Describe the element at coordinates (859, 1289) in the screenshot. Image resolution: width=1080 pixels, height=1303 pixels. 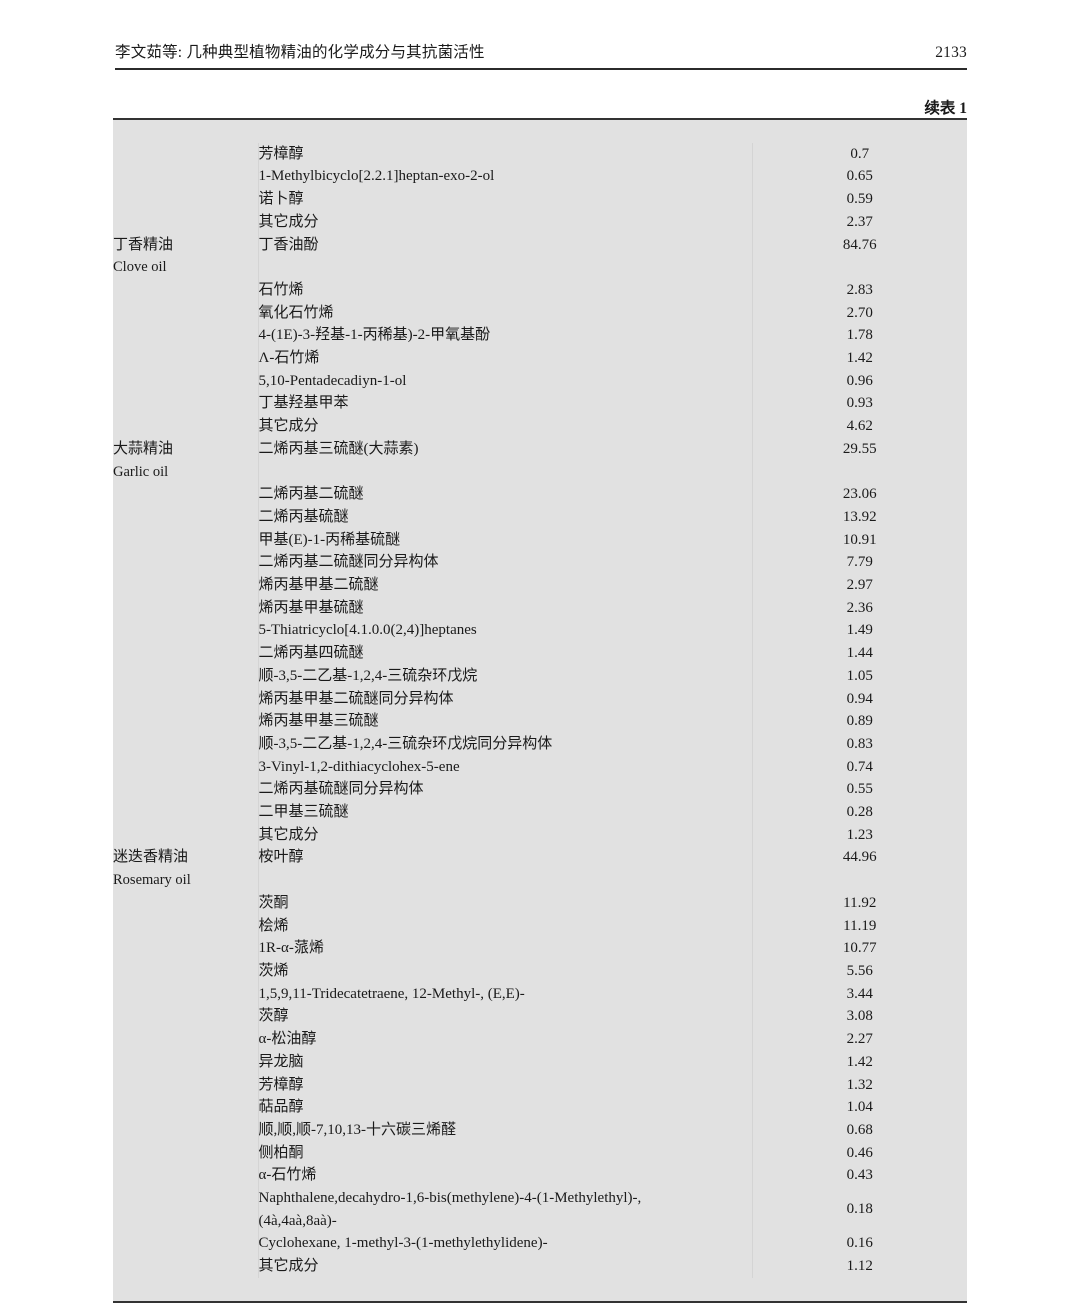
I see `table-spacer-cell` at that location.